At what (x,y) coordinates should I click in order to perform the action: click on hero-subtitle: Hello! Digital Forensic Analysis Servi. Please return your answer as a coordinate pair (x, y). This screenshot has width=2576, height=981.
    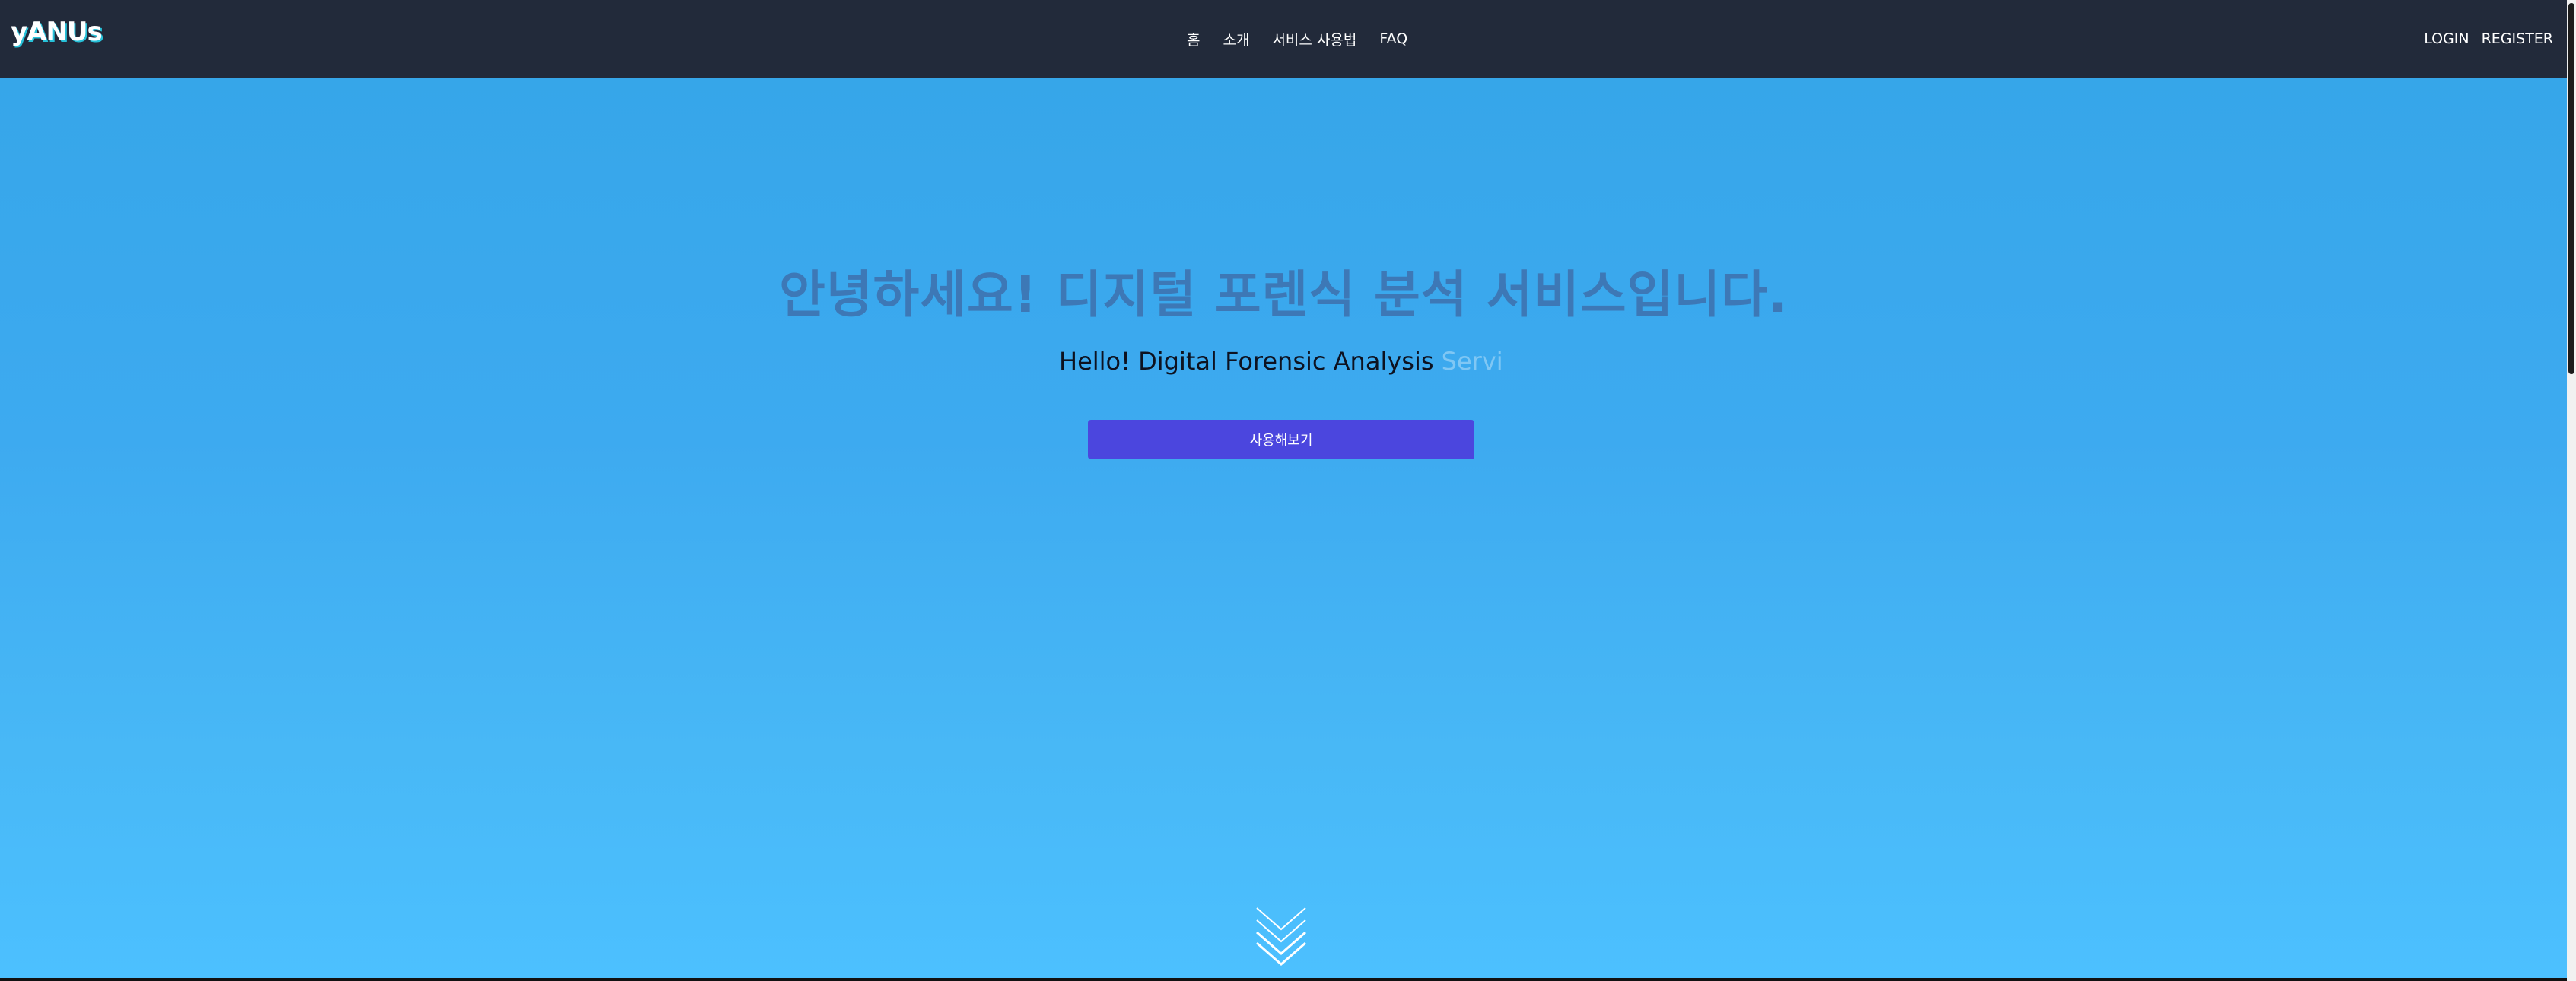
    Looking at the image, I should click on (1281, 361).